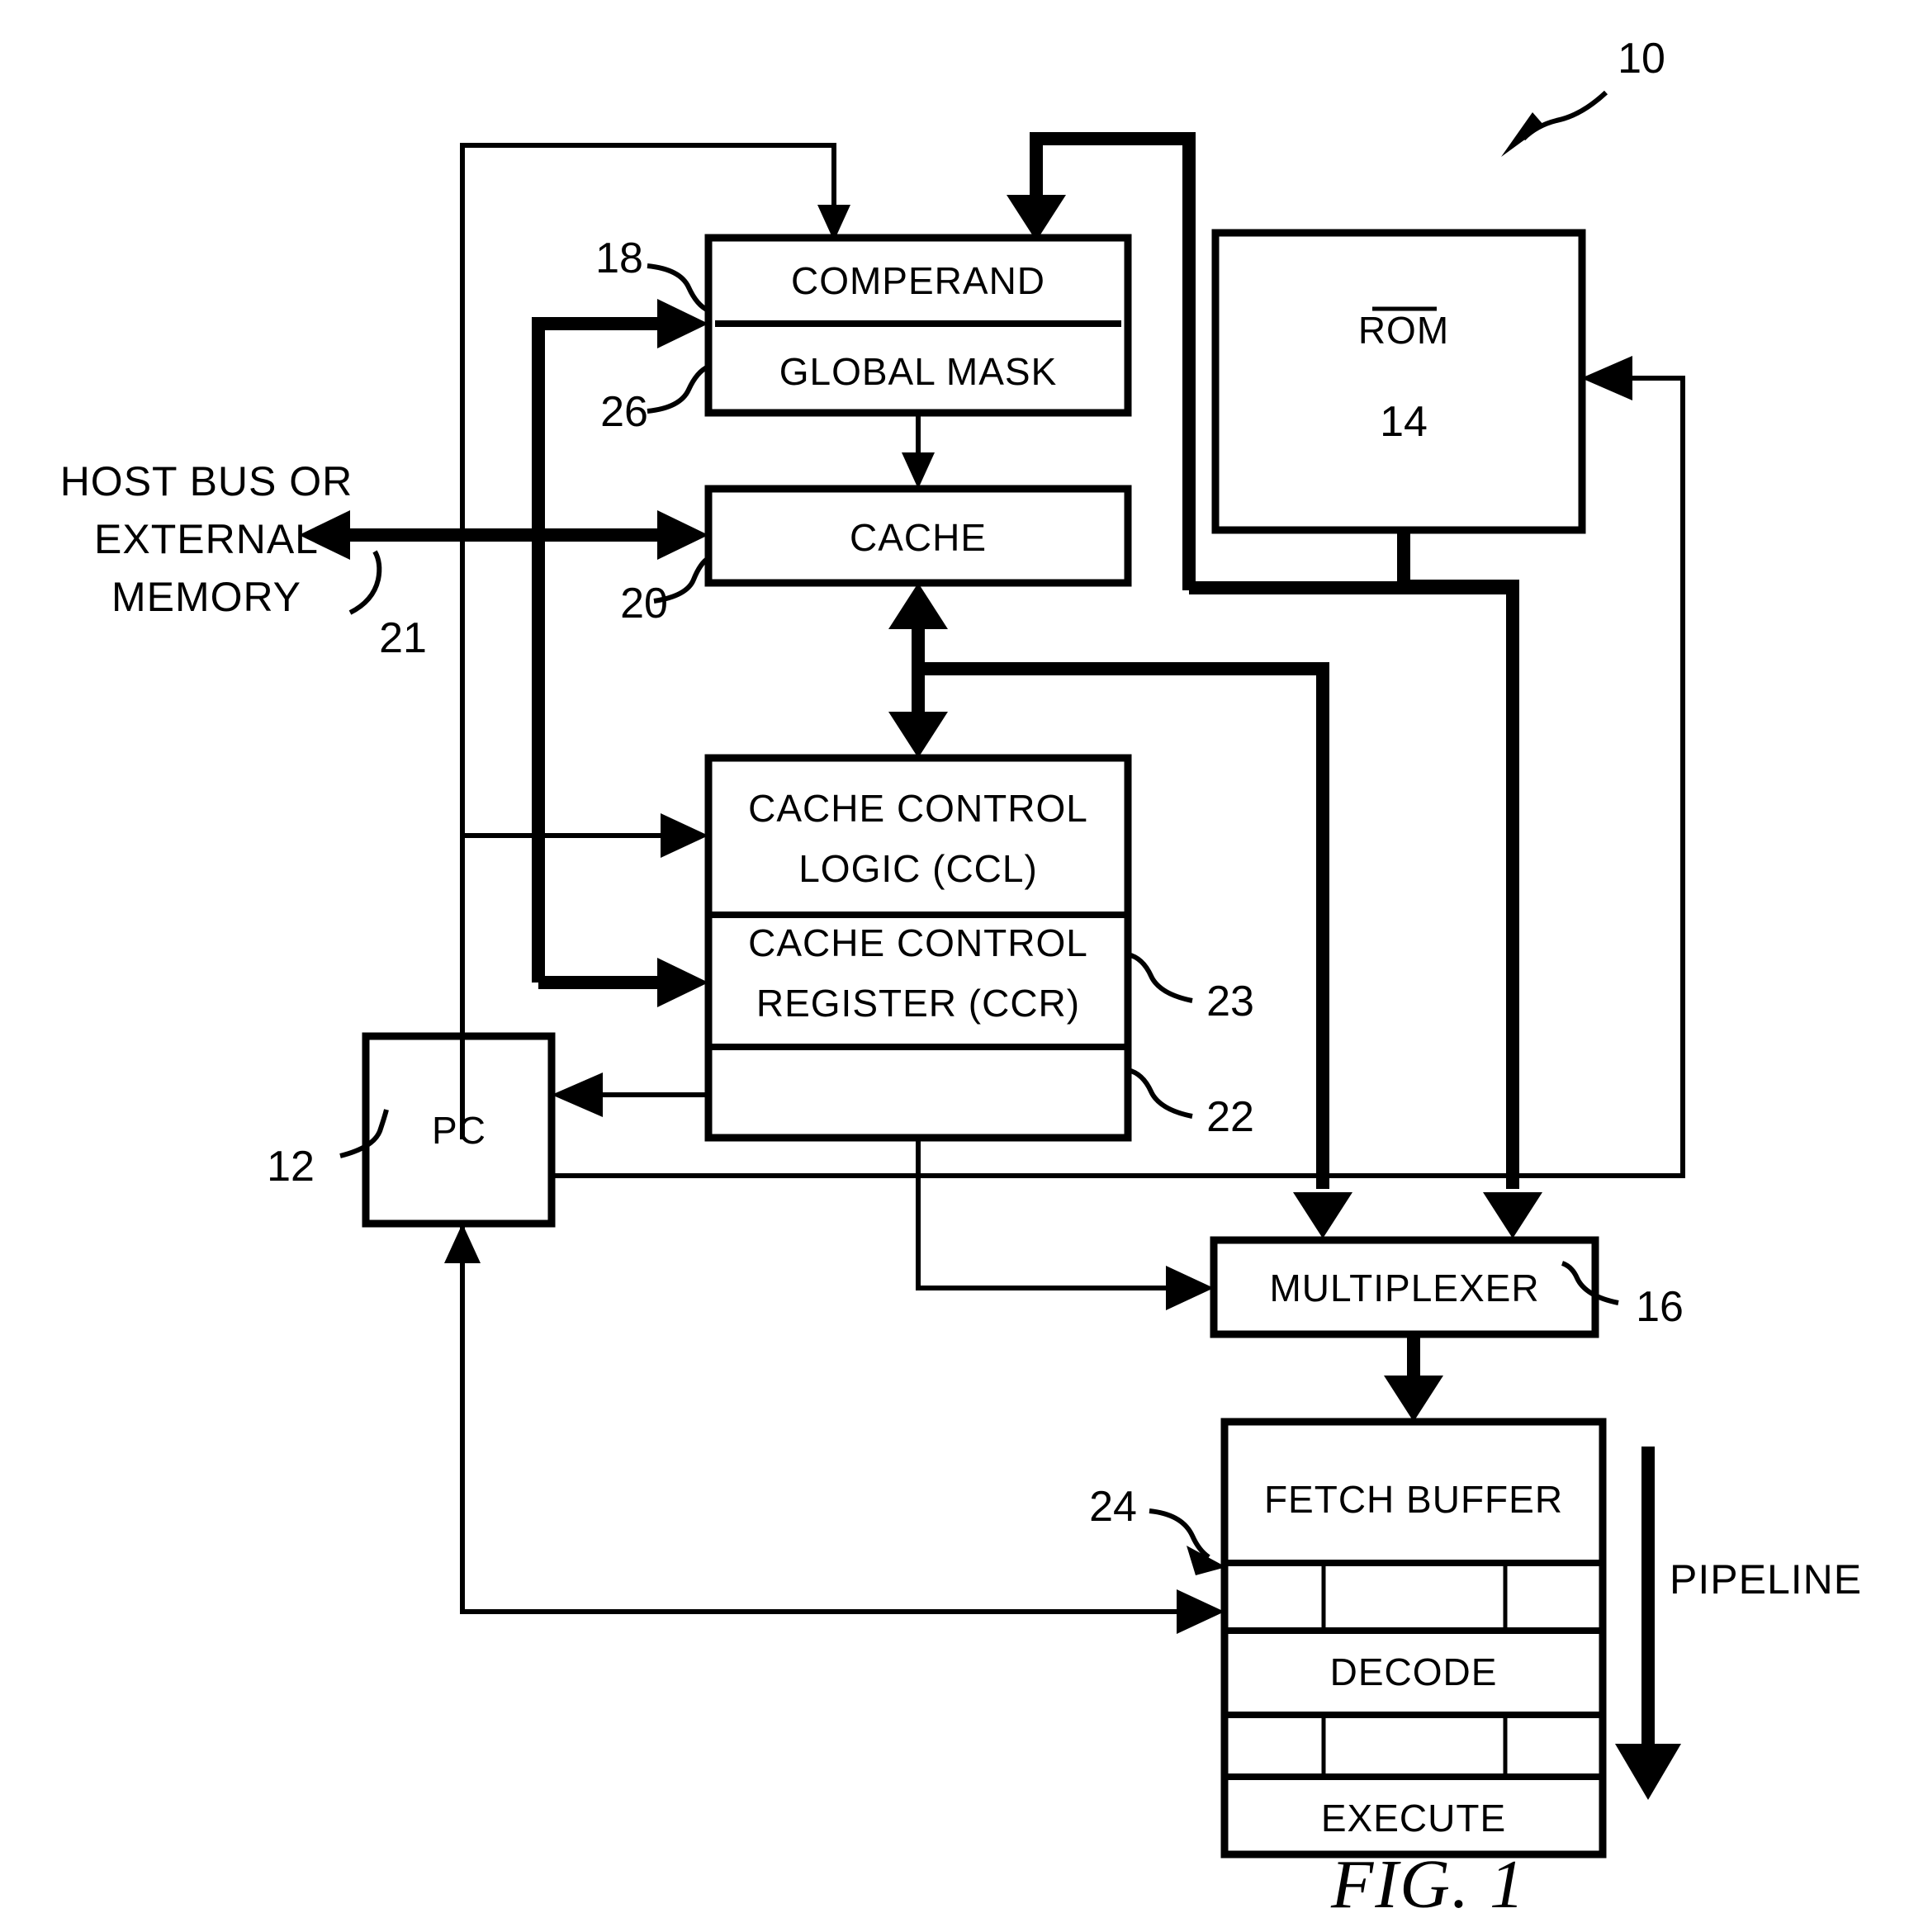  Describe the element at coordinates (206, 481) in the screenshot. I see `host-bus-line1: HOST BUS OR` at that location.